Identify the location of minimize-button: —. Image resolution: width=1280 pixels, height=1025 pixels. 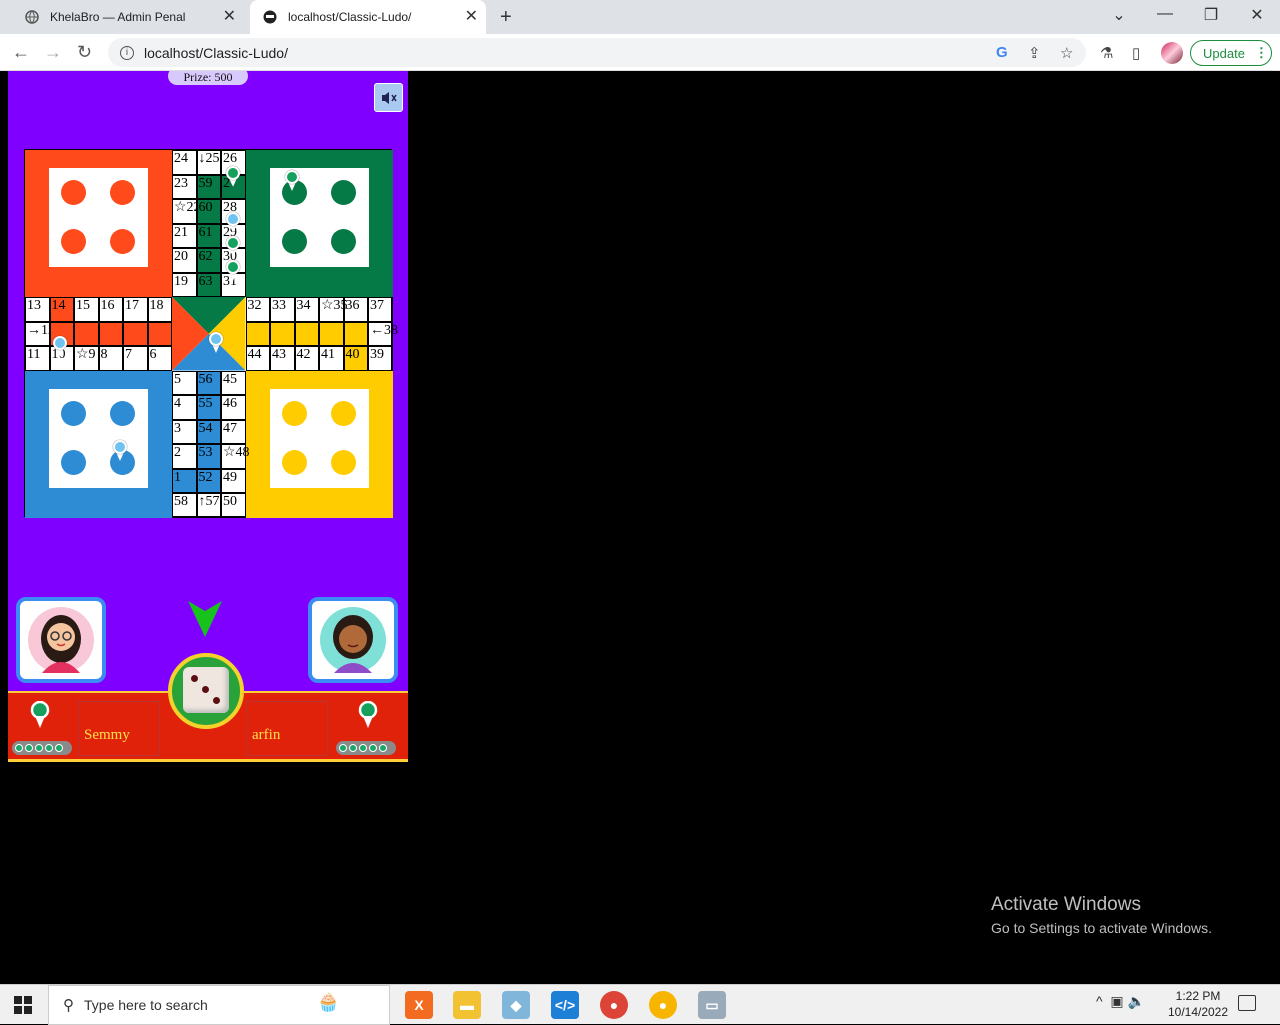
(1165, 14).